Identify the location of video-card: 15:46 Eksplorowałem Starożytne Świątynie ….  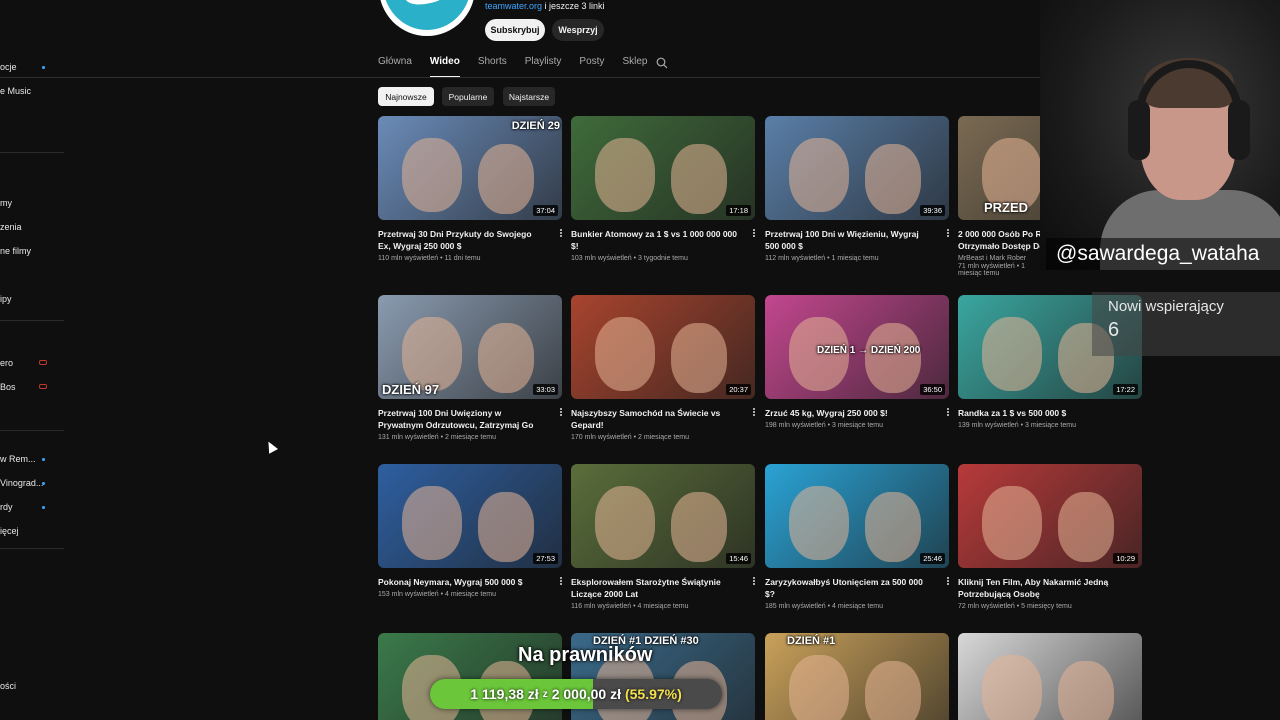
(663, 537).